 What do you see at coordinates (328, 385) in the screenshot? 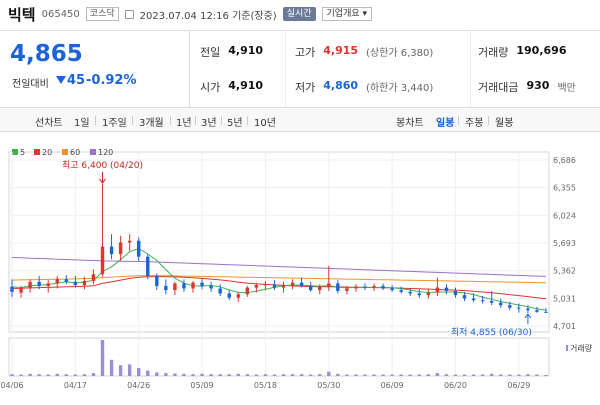
I see `x-tick-label: 05/30` at bounding box center [328, 385].